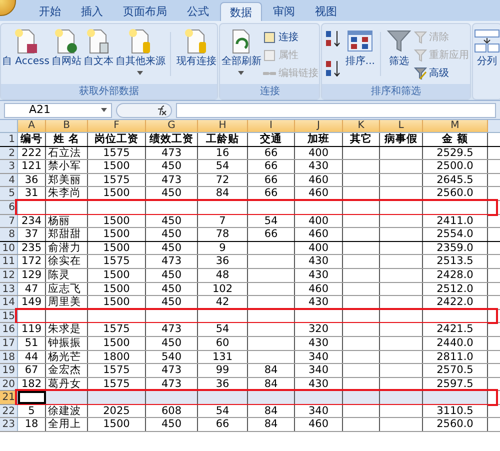  Describe the element at coordinates (66, 54) in the screenshot. I see `ribbon-button: 自网站` at that location.